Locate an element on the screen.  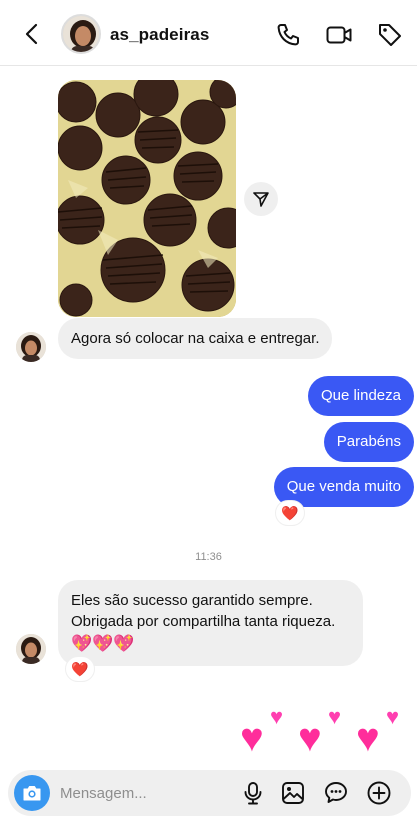
message-line: Eles são sucesso garantido sempre. is located at coordinates (192, 600).